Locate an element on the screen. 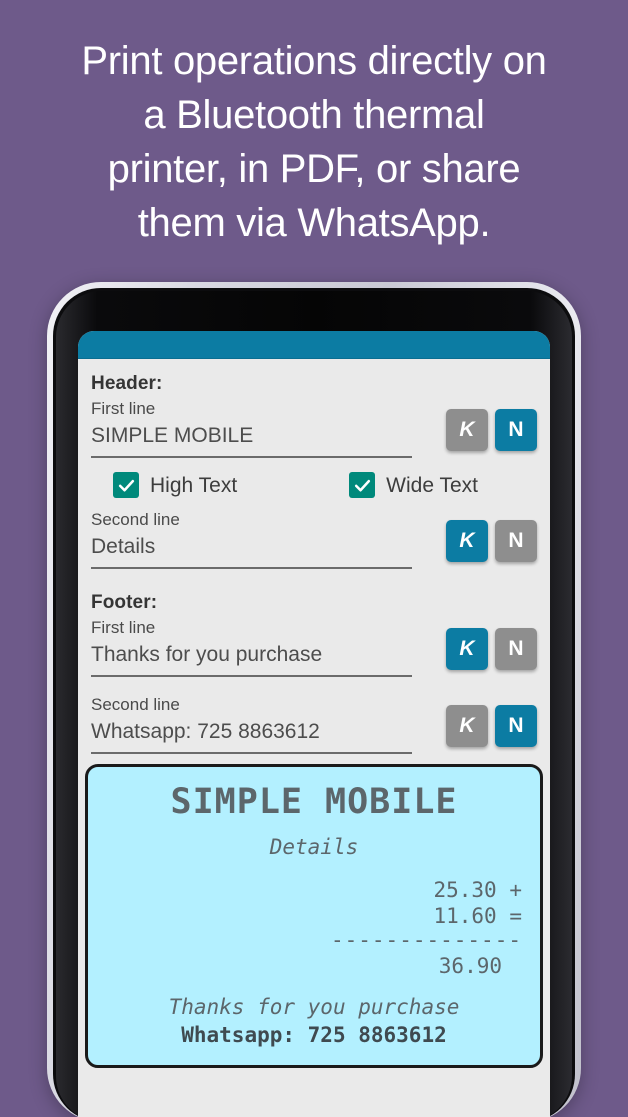 The width and height of the screenshot is (628, 1117). high-text-option: High Text is located at coordinates (175, 485).